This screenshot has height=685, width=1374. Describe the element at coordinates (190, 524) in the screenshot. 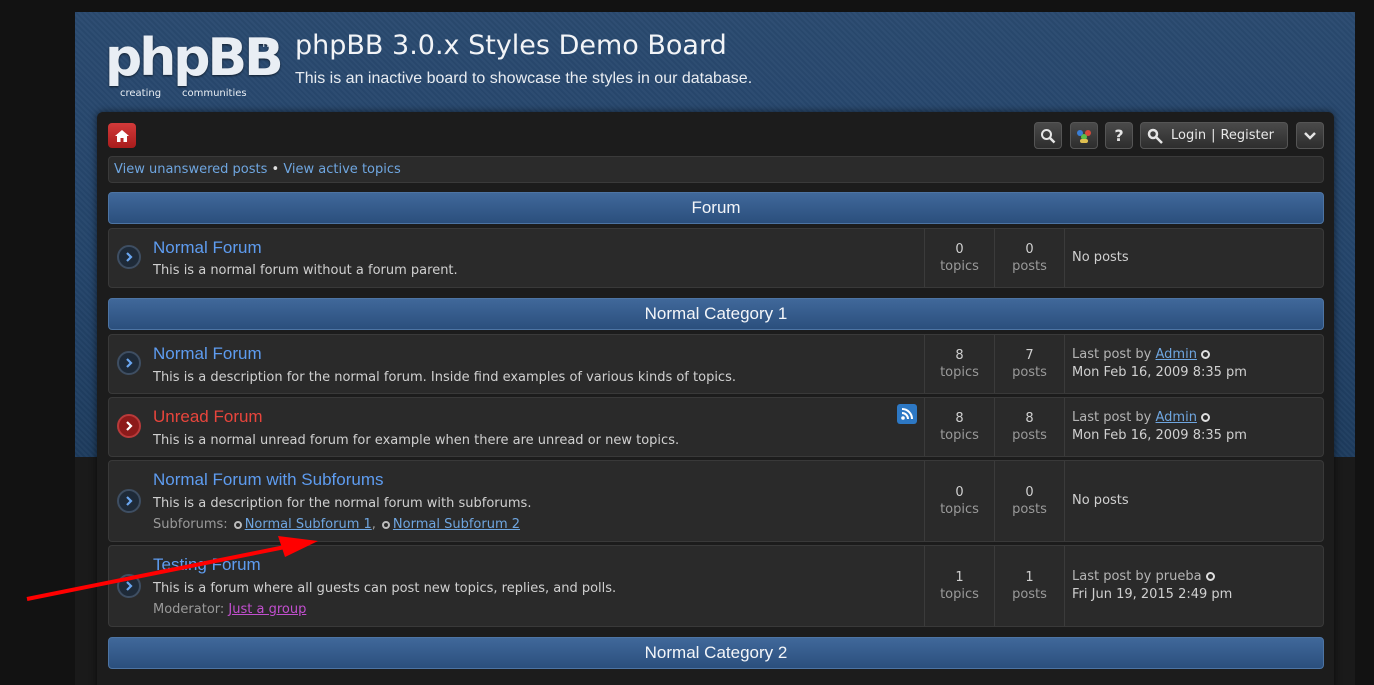

I see `subforums-label: Subforums:` at that location.